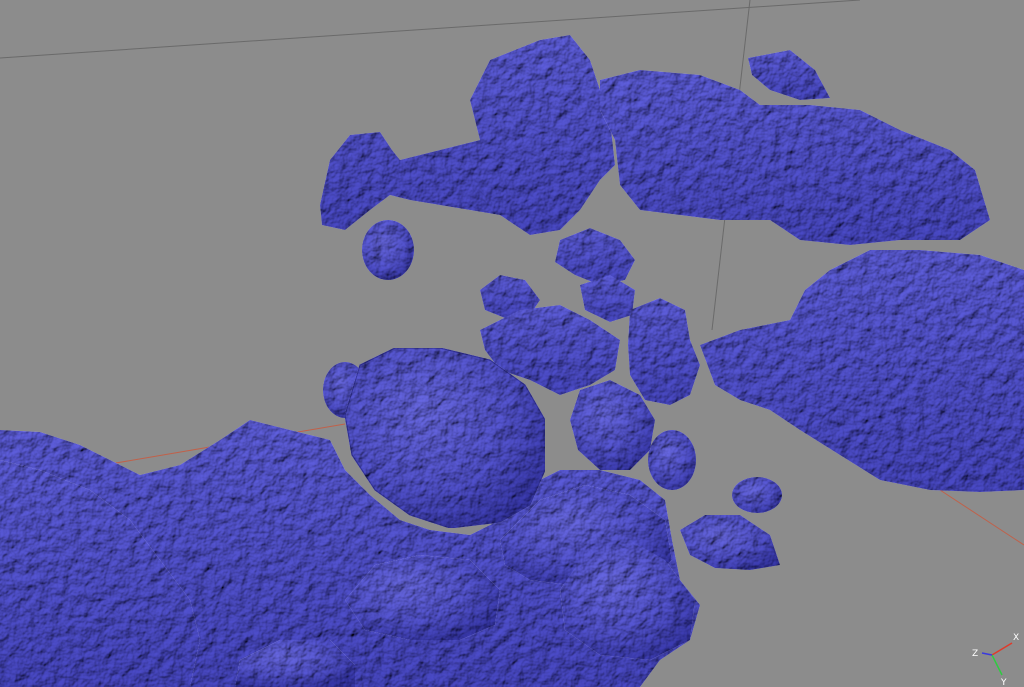 This screenshot has height=687, width=1024. I want to click on axes-gizmo: X Y Z, so click(995, 660).